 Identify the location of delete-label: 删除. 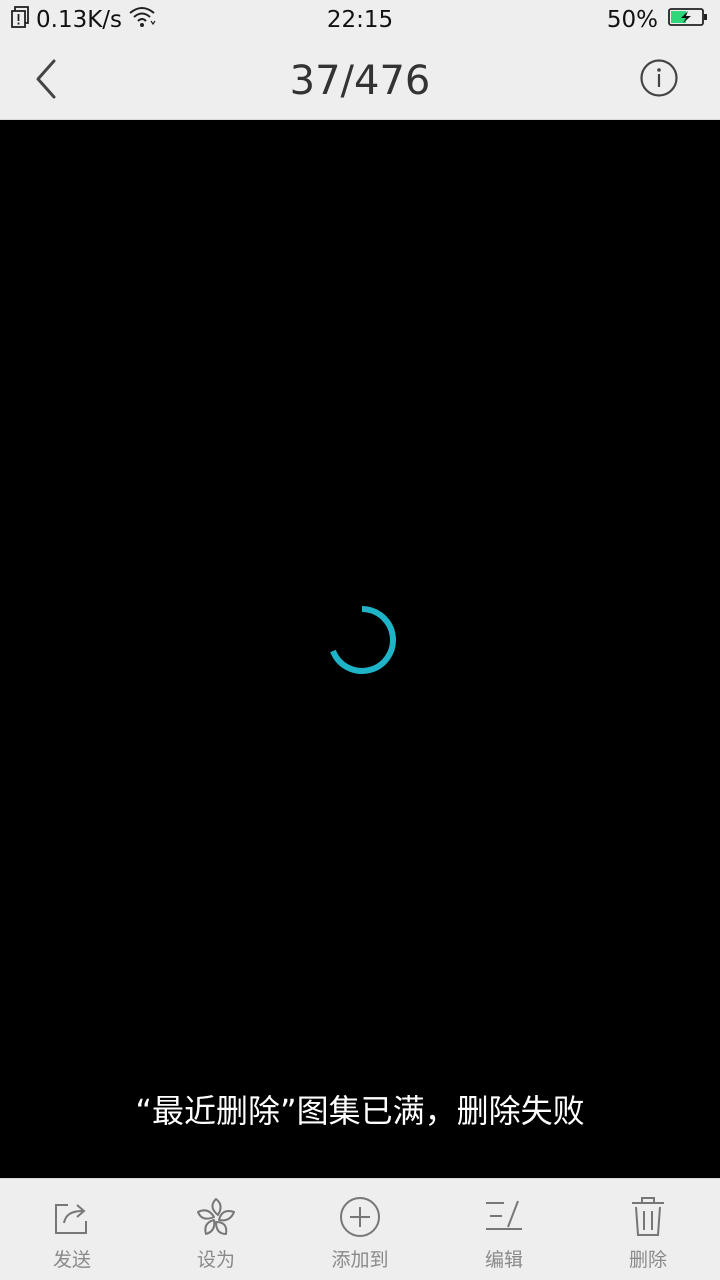
(647, 1260).